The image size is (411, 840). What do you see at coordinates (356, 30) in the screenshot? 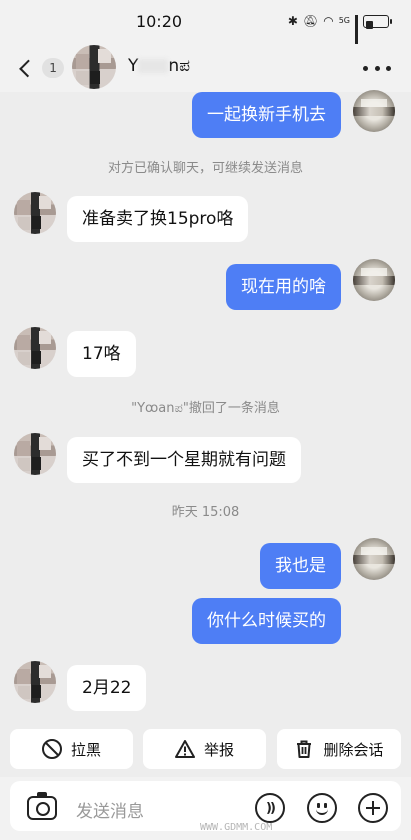
I see `signal-icon` at bounding box center [356, 30].